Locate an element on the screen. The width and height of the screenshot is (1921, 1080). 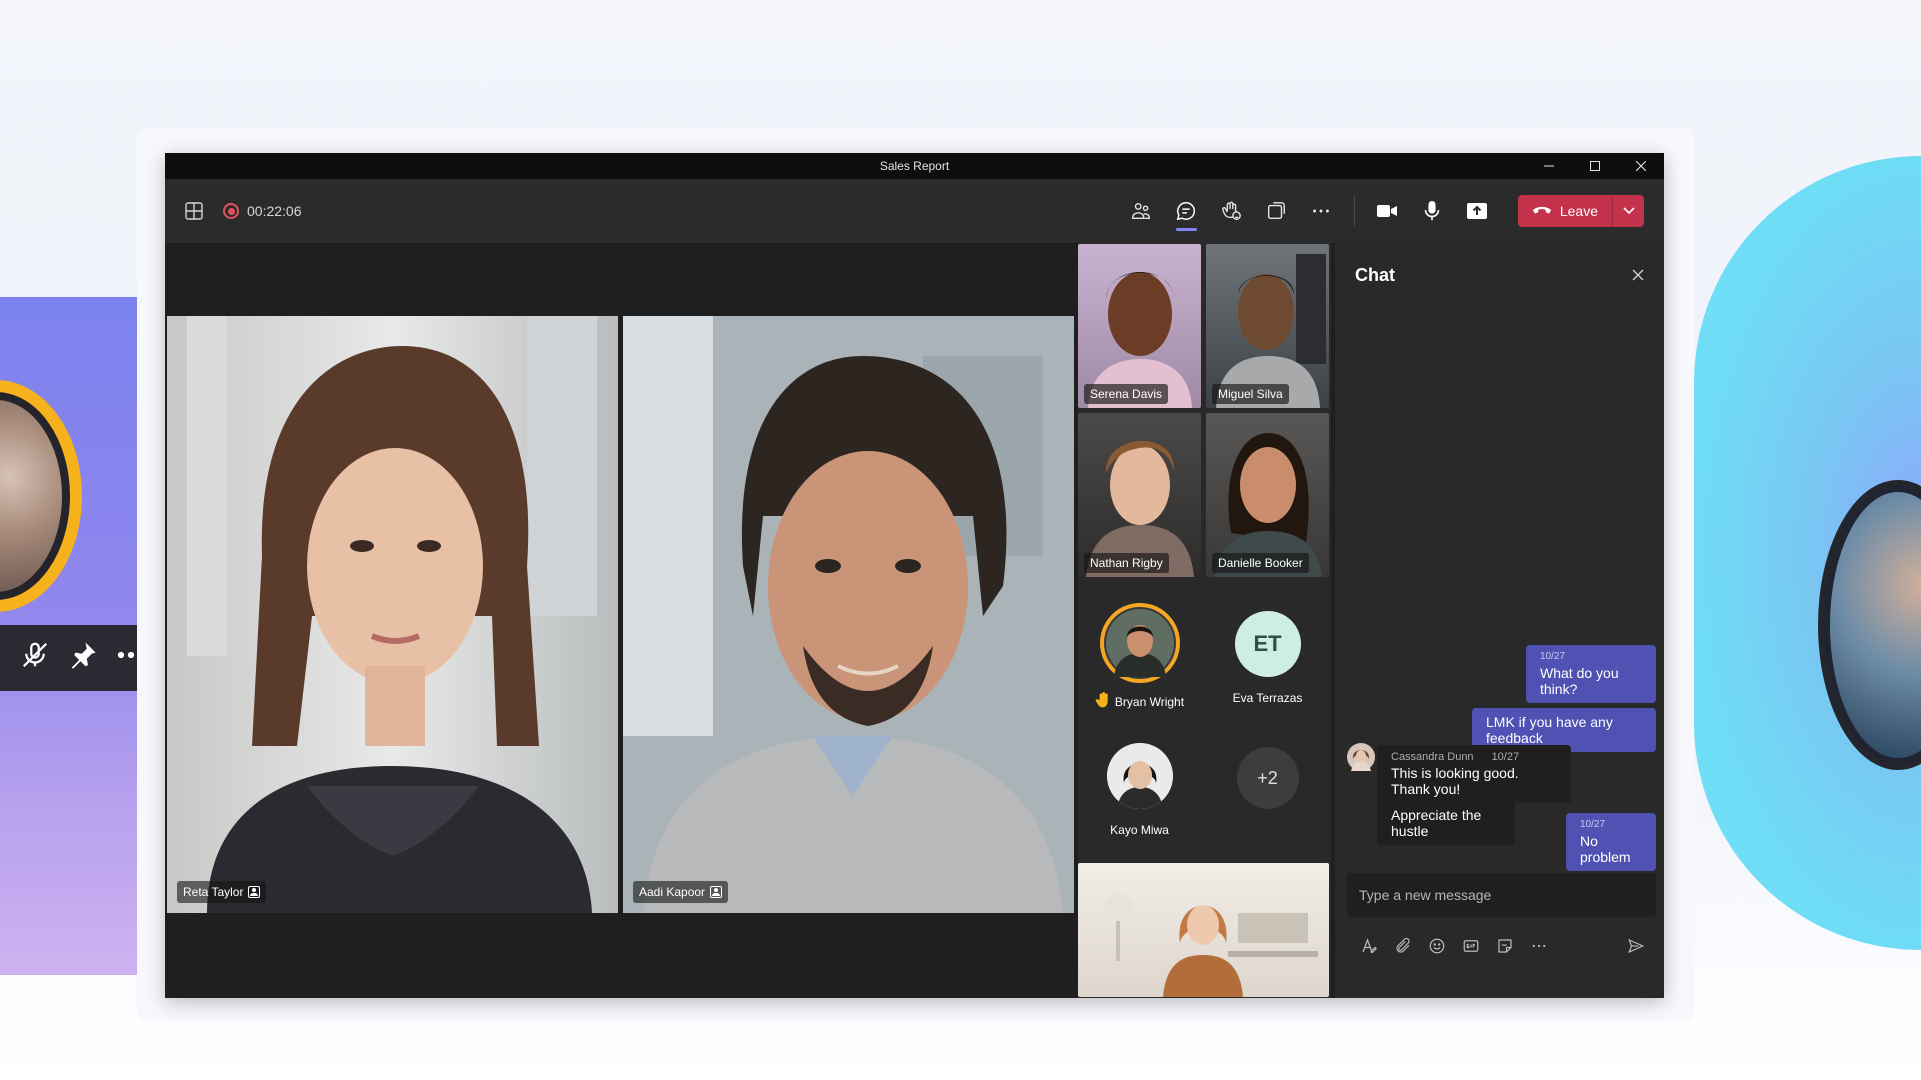
participant-name: Reta Taylor is located at coordinates (213, 892).